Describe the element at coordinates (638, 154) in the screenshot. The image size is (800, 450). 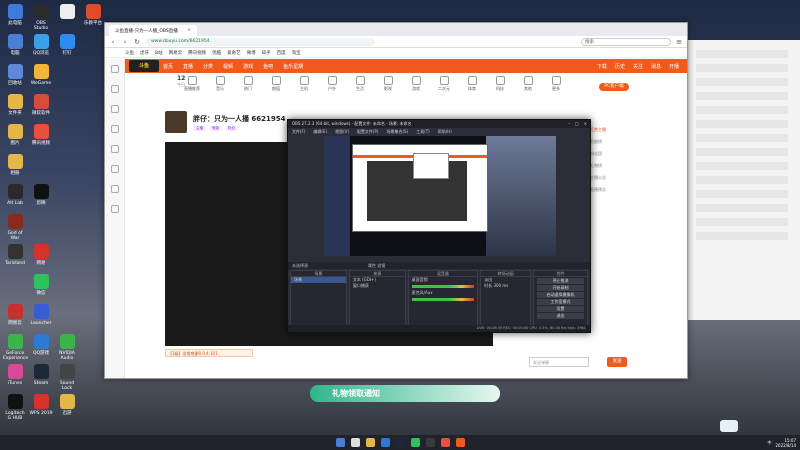
I see `panel-line: 粉丝团` at that location.